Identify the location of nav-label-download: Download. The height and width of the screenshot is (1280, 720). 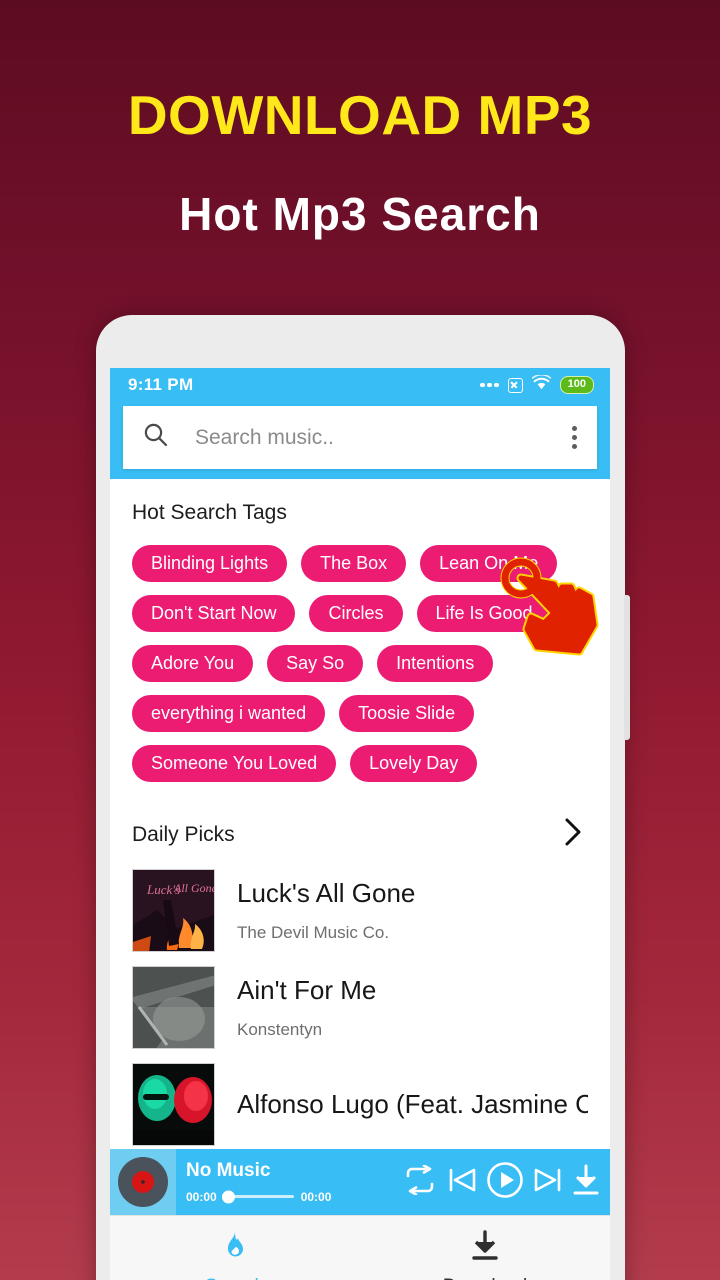
(485, 1278).